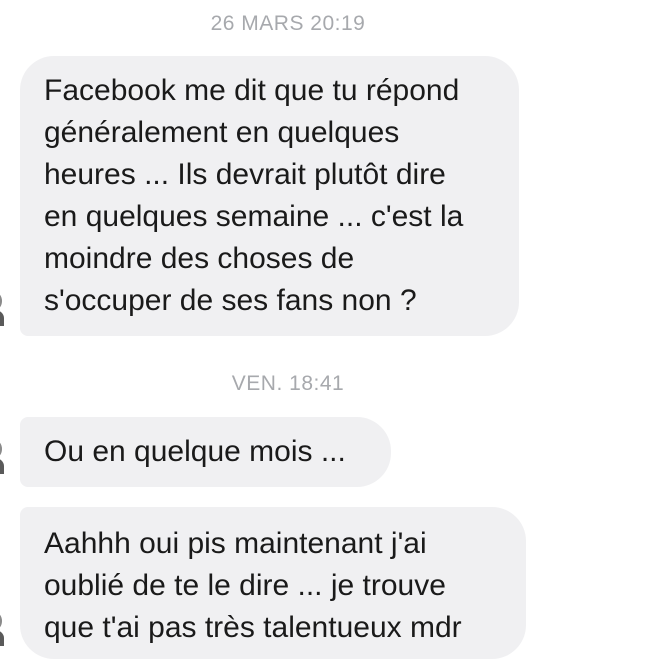 Image resolution: width=659 pixels, height=659 pixels. What do you see at coordinates (288, 383) in the screenshot?
I see `timestamp-divider: VEN. 18:41` at bounding box center [288, 383].